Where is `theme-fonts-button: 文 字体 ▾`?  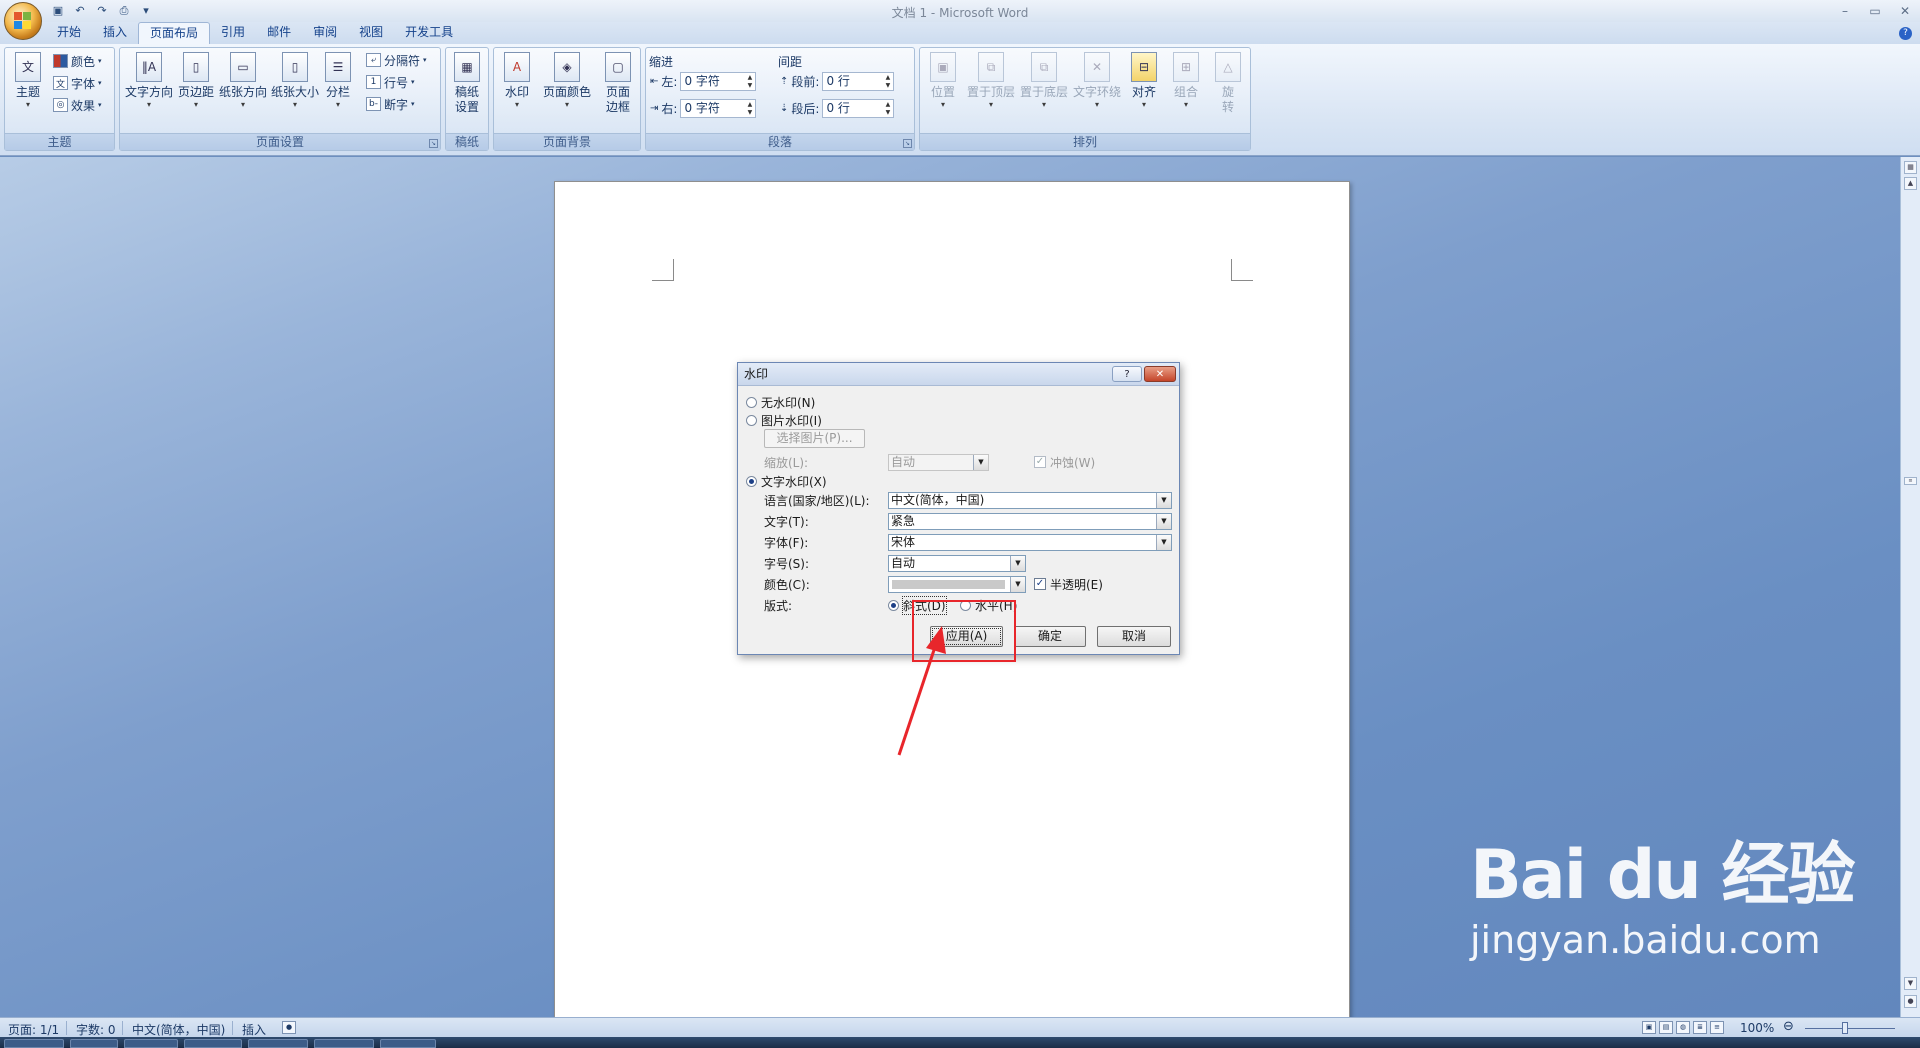 theme-fonts-button: 文 字体 ▾ is located at coordinates (77, 83).